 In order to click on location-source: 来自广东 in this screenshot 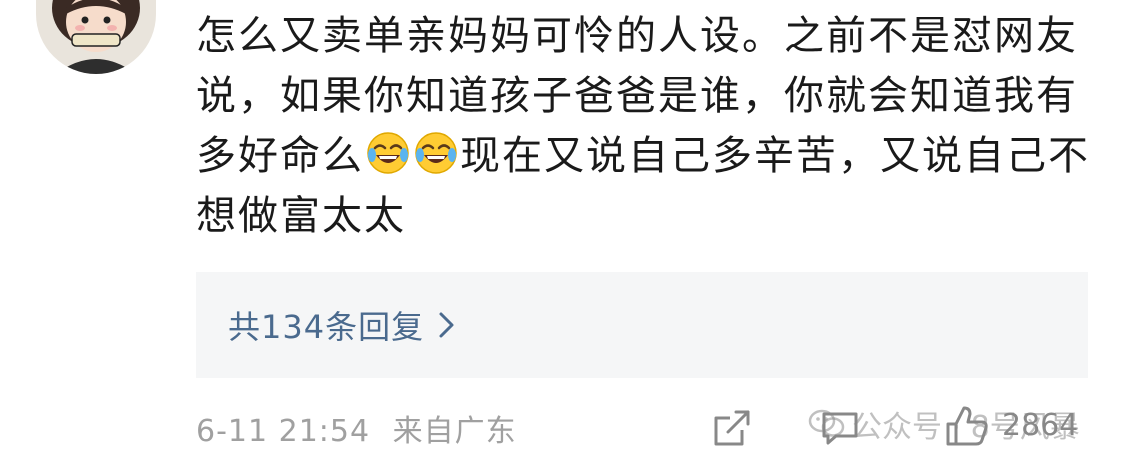, I will do `click(454, 431)`.